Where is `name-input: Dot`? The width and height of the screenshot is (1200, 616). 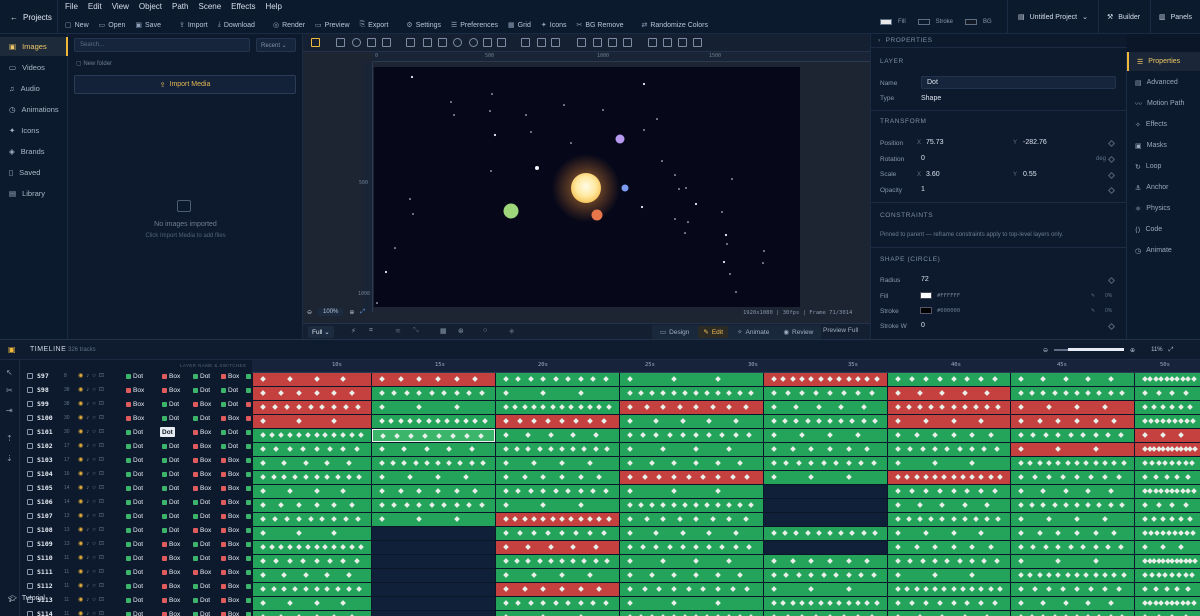
name-input: Dot is located at coordinates (1018, 82).